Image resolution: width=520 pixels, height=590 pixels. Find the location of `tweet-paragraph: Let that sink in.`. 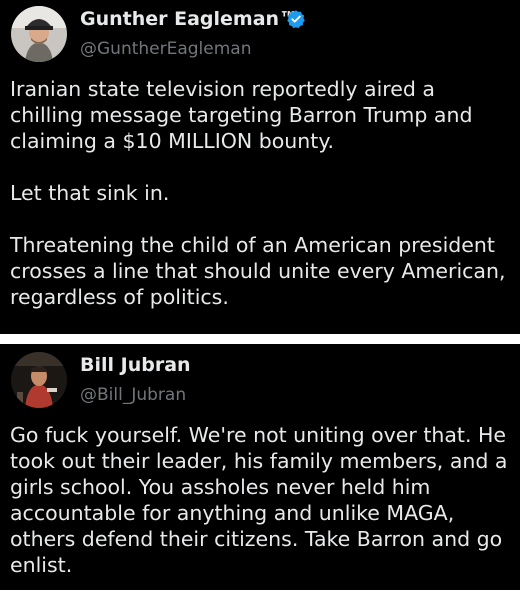

tweet-paragraph: Let that sink in. is located at coordinates (90, 193).